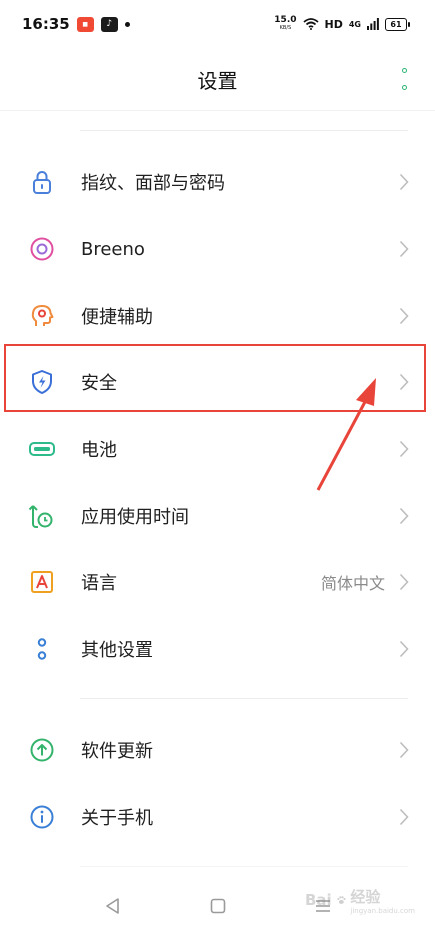 Image resolution: width=435 pixels, height=932 pixels. What do you see at coordinates (42, 249) in the screenshot?
I see `breeno-icon` at bounding box center [42, 249].